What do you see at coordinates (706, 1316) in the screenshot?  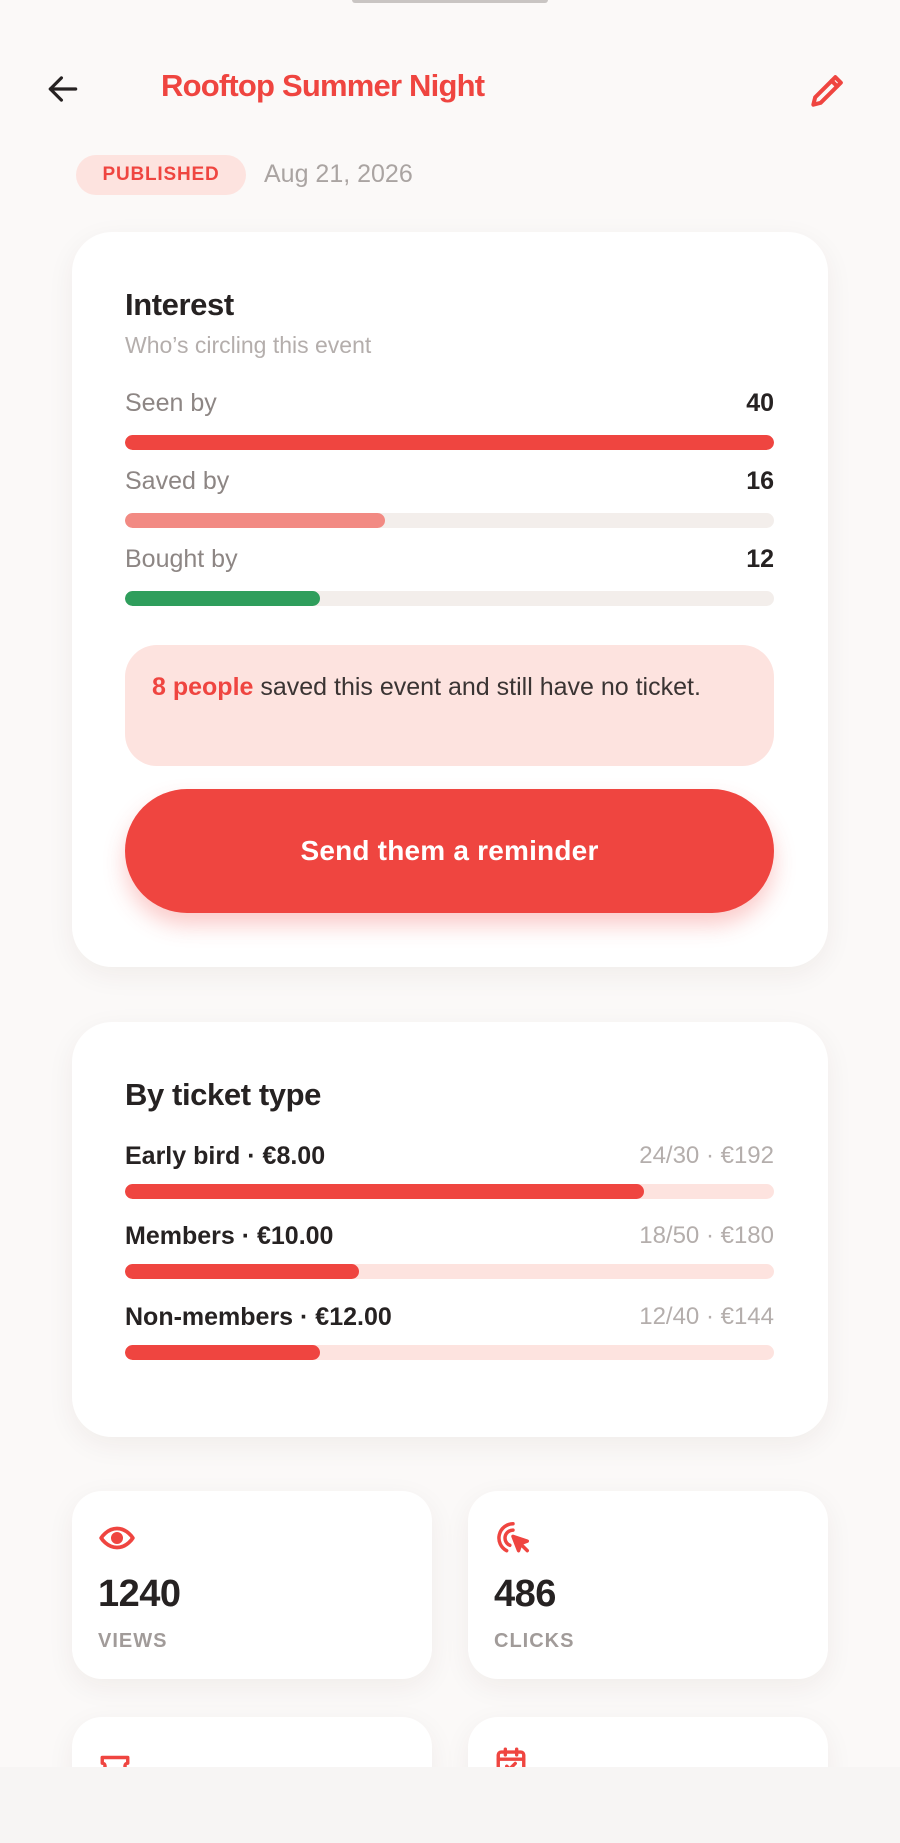 I see `ticket-stats: 12/40 · €144` at bounding box center [706, 1316].